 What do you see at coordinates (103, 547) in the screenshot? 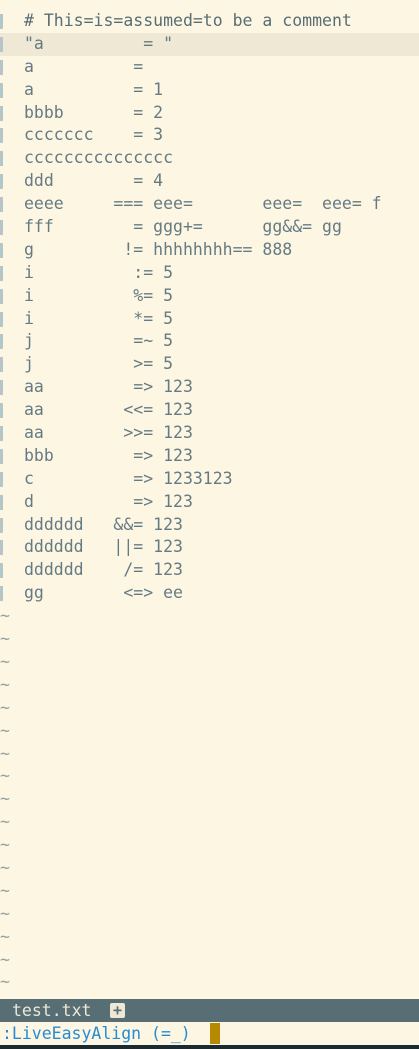
I see `line-text: dddddd ||= 123` at bounding box center [103, 547].